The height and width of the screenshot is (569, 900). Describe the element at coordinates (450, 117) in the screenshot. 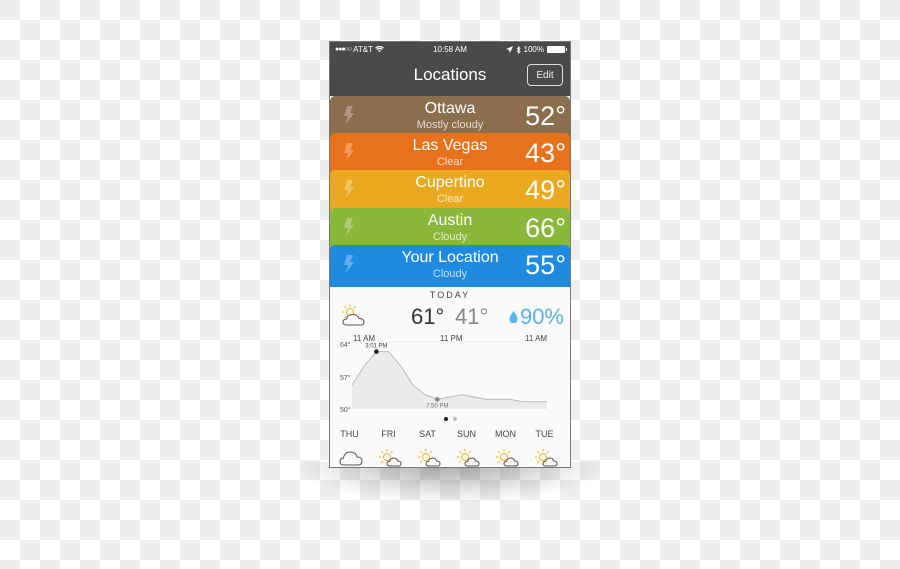

I see `location-row: Ottawa Mostly cloudy 52°` at that location.